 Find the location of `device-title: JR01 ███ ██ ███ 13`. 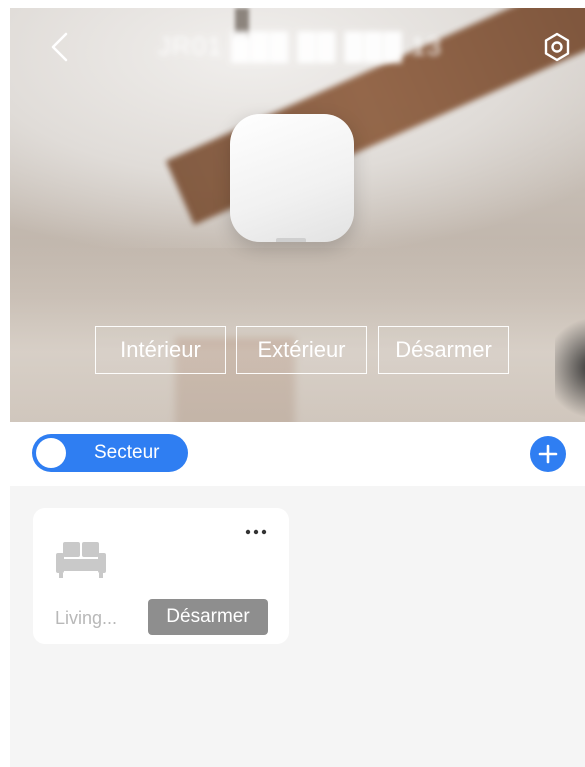

device-title: JR01 ███ ██ ███ 13 is located at coordinates (300, 46).